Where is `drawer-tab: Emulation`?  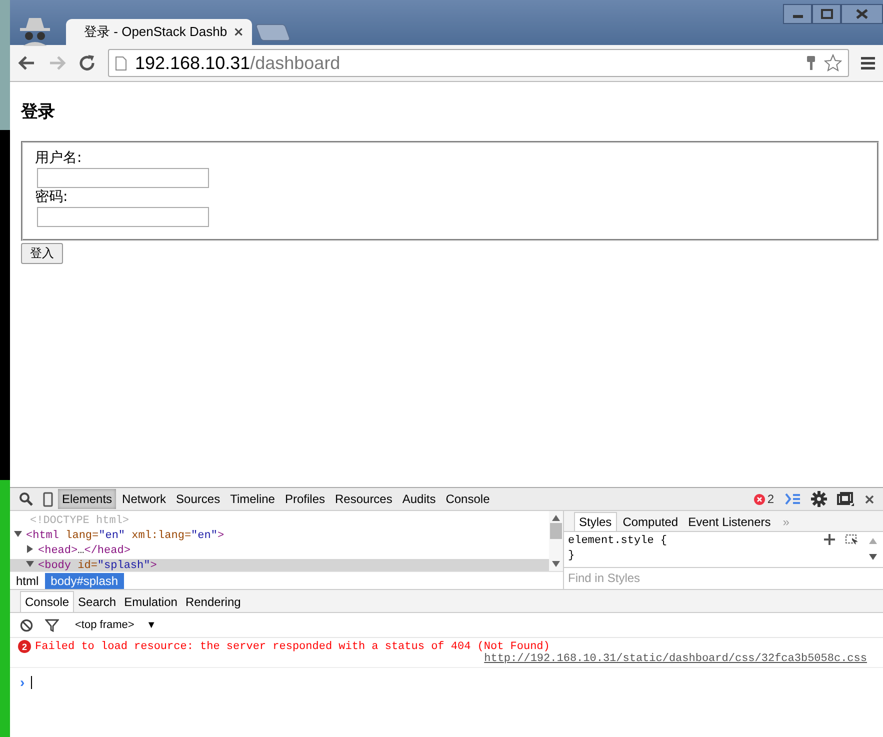
drawer-tab: Emulation is located at coordinates (151, 602).